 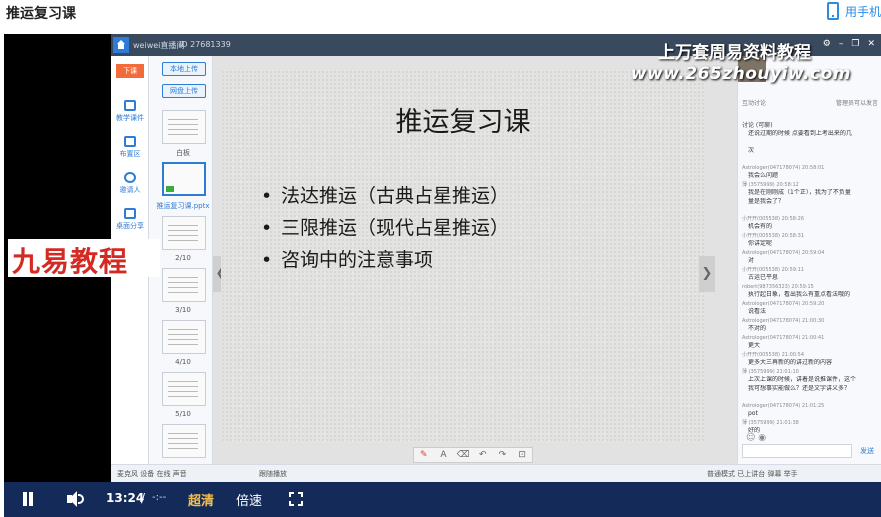 What do you see at coordinates (130, 141) in the screenshot?
I see `layout-icon` at bounding box center [130, 141].